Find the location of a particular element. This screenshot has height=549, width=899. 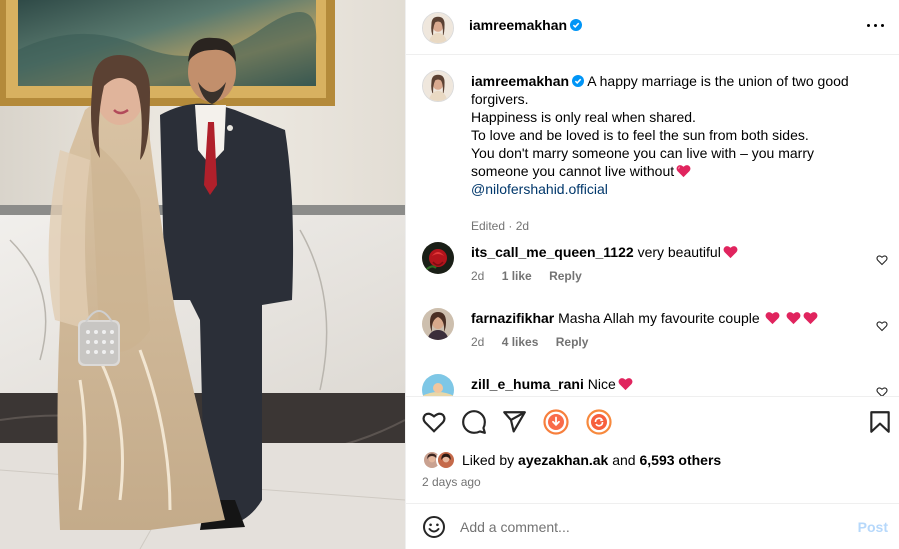

like-button is located at coordinates (434, 422).